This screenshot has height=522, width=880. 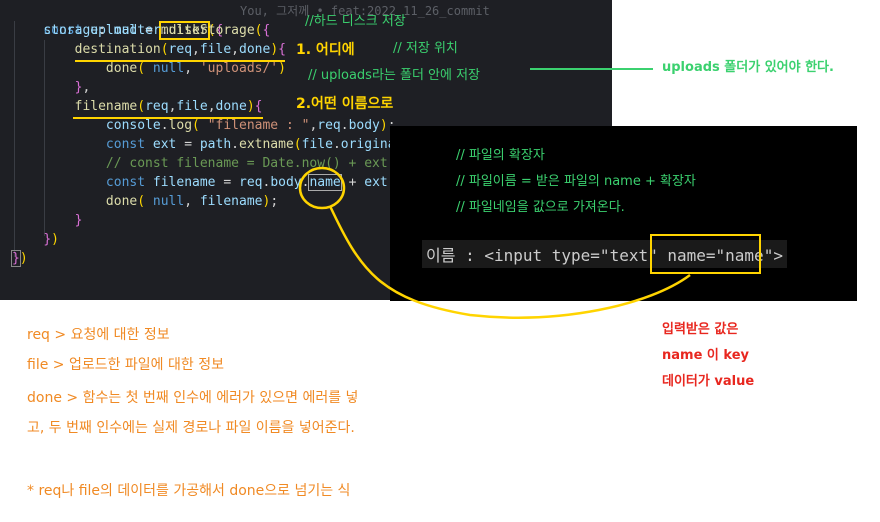 I want to click on note-file: file > 업로드한 파일에 대한 정보, so click(x=125, y=365).